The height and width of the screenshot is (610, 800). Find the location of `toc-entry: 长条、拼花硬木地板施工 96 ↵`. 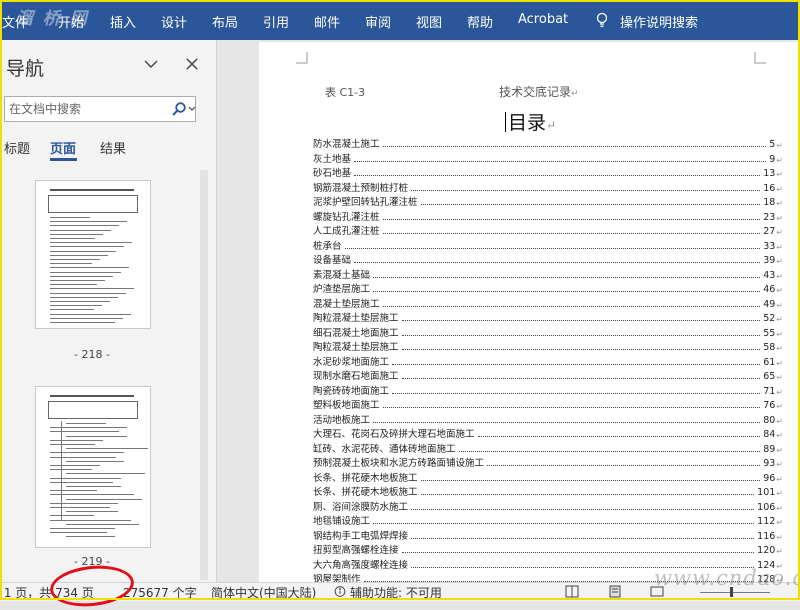

toc-entry: 长条、拼花硬木地板施工 96 ↵ is located at coordinates (548, 477).